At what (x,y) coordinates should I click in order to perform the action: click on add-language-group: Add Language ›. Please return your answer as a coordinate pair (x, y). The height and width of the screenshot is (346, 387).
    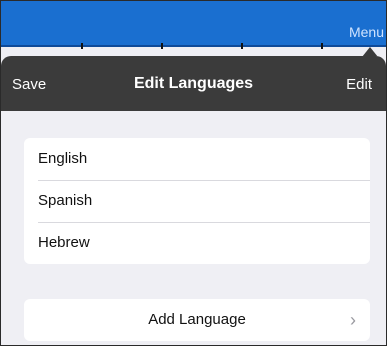
    Looking at the image, I should click on (197, 320).